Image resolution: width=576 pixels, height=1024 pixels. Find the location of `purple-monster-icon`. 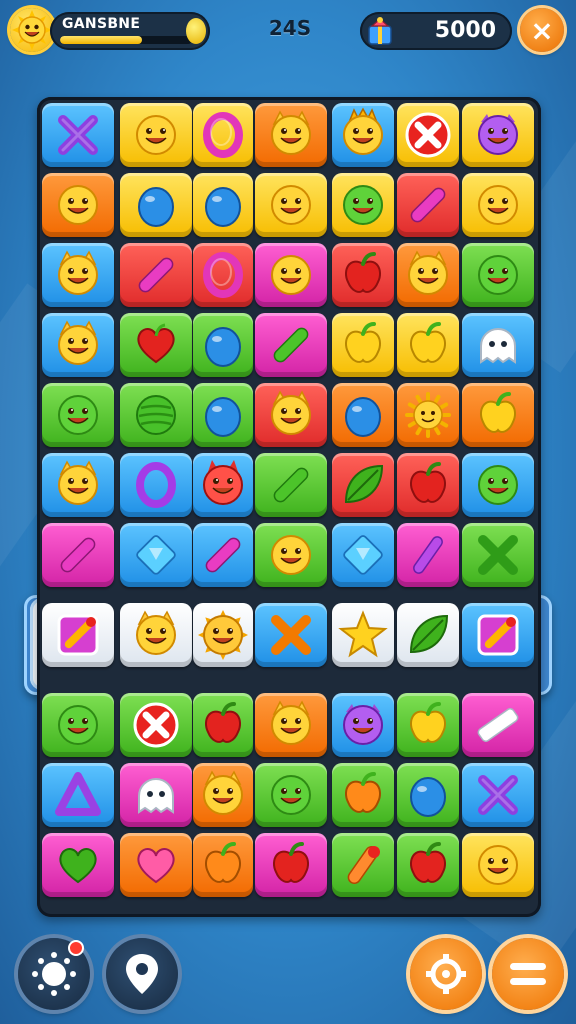

purple-monster-icon is located at coordinates (363, 724).